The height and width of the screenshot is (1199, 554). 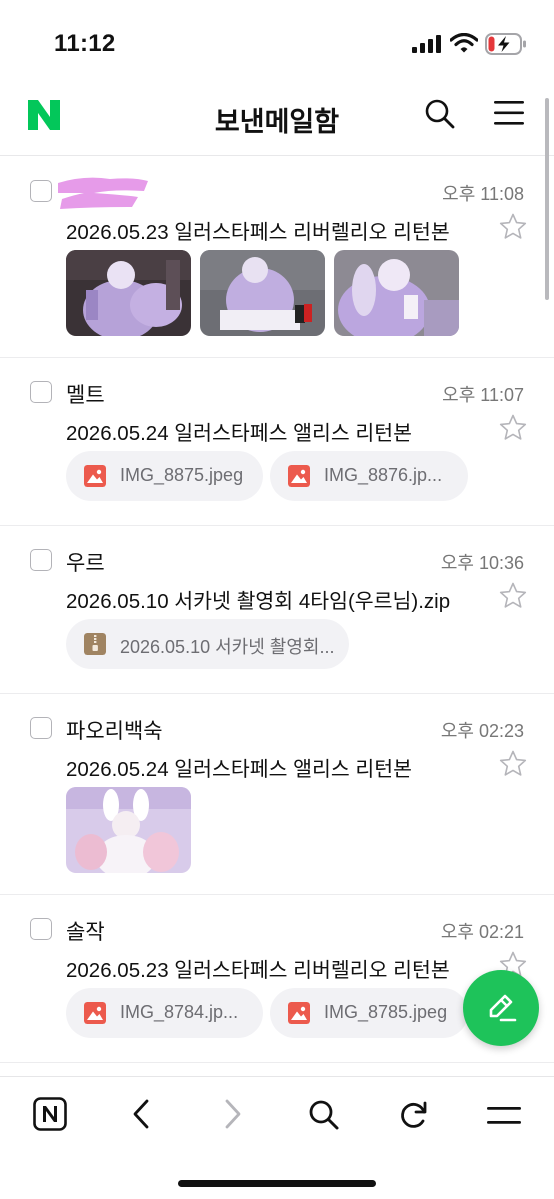 I want to click on zip-file-icon, so click(x=95, y=644).